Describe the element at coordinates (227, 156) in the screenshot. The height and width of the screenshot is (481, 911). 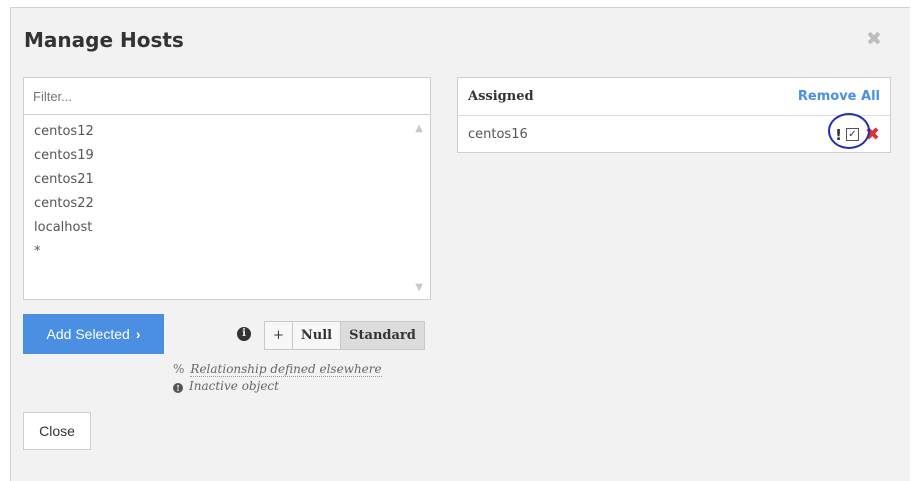
I see `list-item: centos19` at that location.